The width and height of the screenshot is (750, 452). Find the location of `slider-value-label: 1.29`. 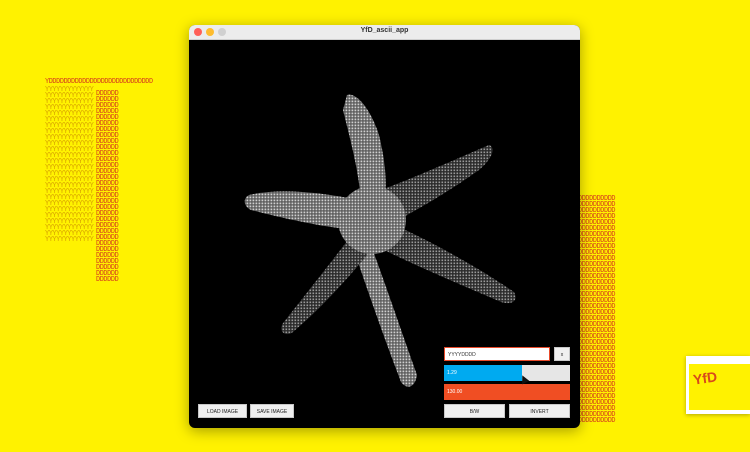

slider-value-label: 1.29 is located at coordinates (452, 373).